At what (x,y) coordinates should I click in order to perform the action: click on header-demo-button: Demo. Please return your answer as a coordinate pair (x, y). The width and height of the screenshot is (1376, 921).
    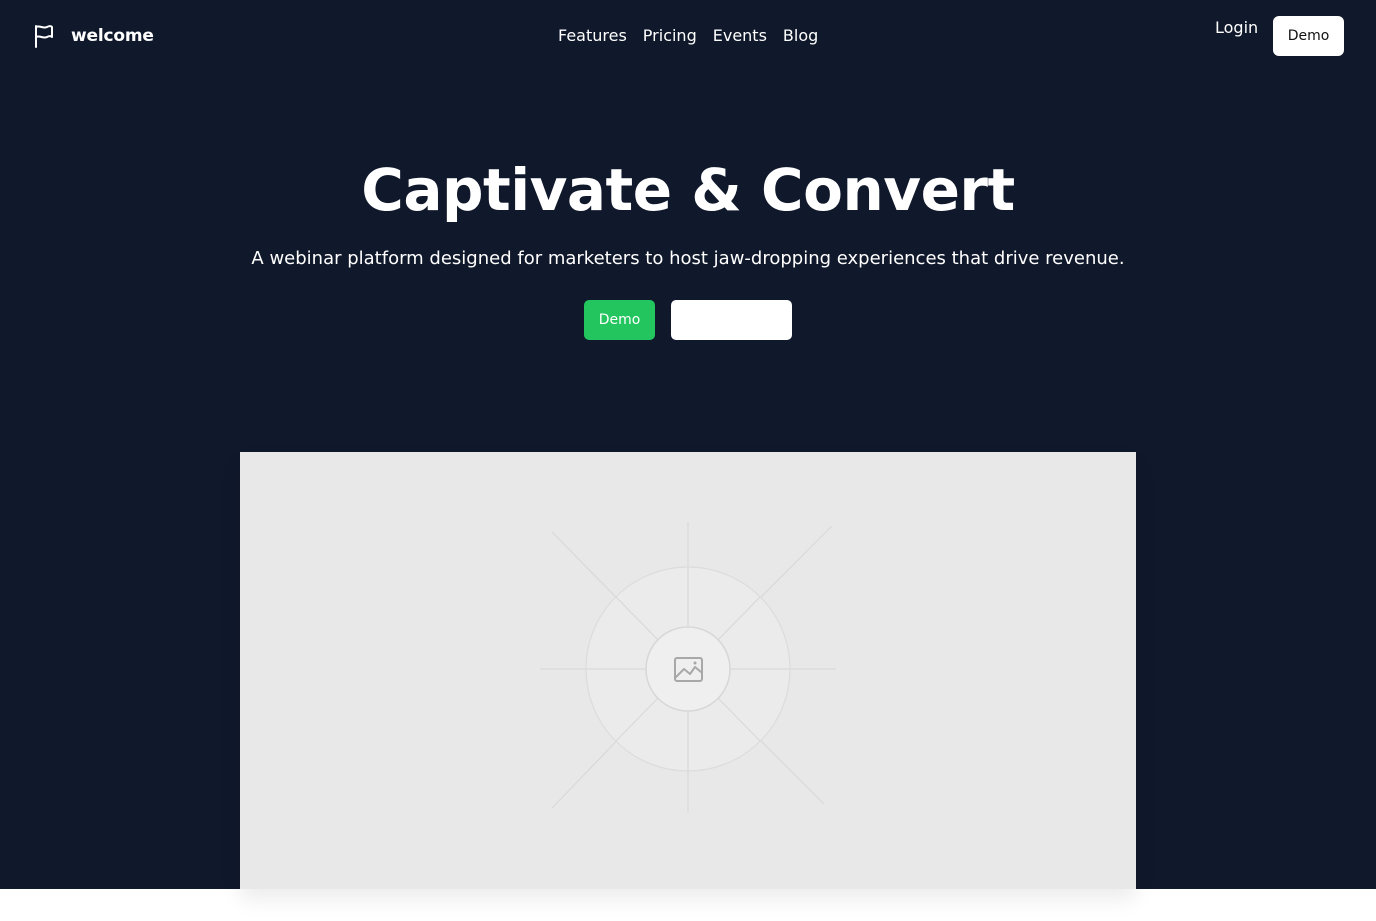
    Looking at the image, I should click on (1308, 36).